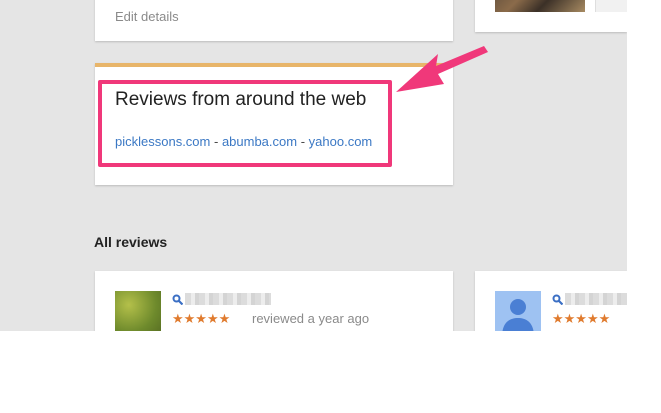 This screenshot has height=413, width=661. I want to click on review-card: ★★★★★, so click(551, 301).